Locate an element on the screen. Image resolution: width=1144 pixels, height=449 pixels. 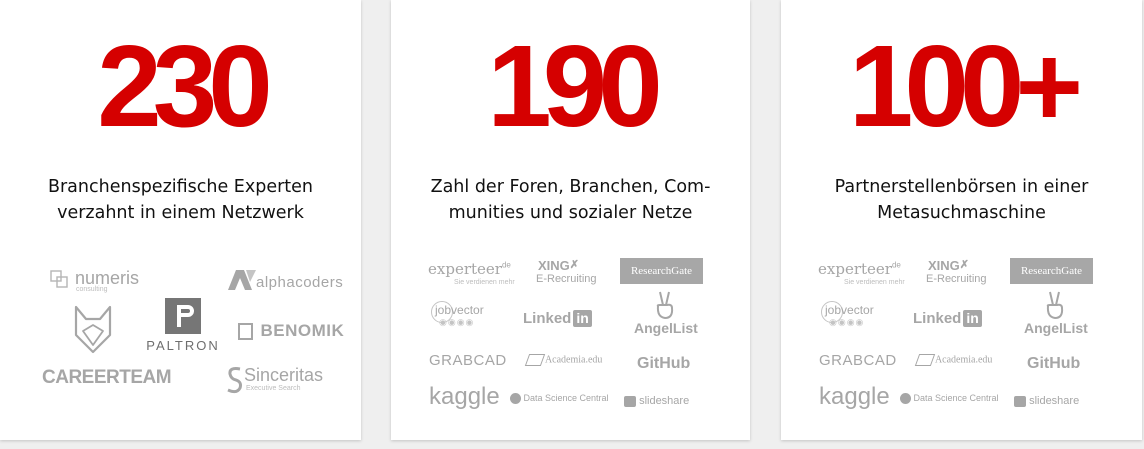
paltron-text: PALTRON is located at coordinates (183, 345).